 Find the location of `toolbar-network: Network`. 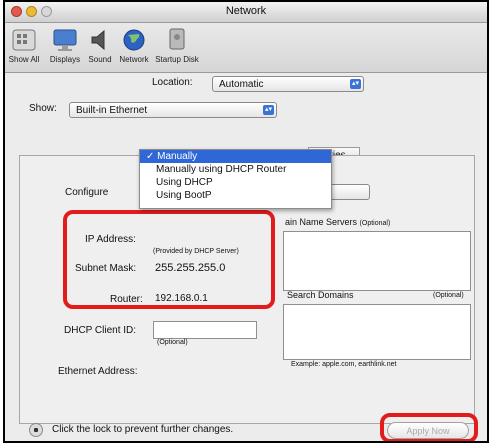

toolbar-network: Network is located at coordinates (134, 45).